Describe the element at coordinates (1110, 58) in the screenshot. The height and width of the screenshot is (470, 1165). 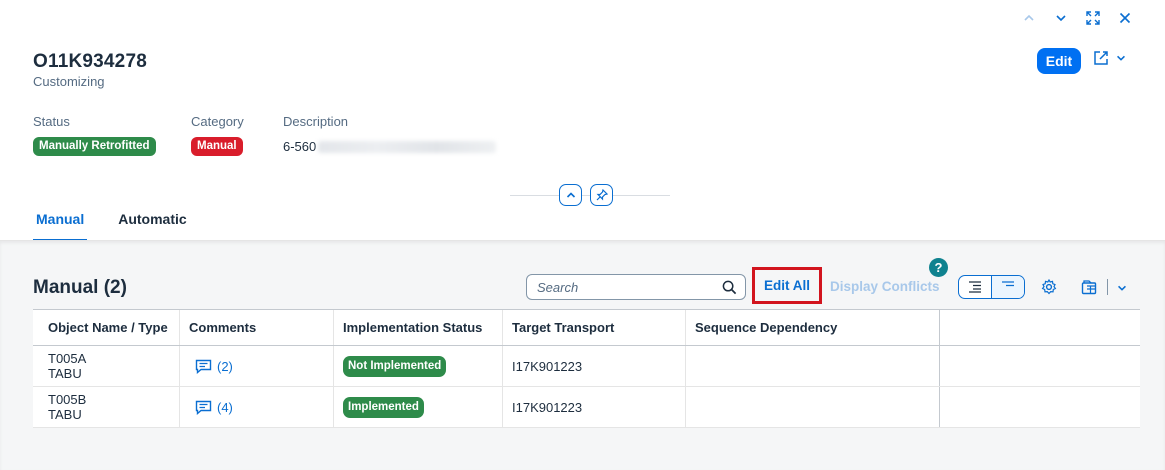
I see `share-button` at that location.